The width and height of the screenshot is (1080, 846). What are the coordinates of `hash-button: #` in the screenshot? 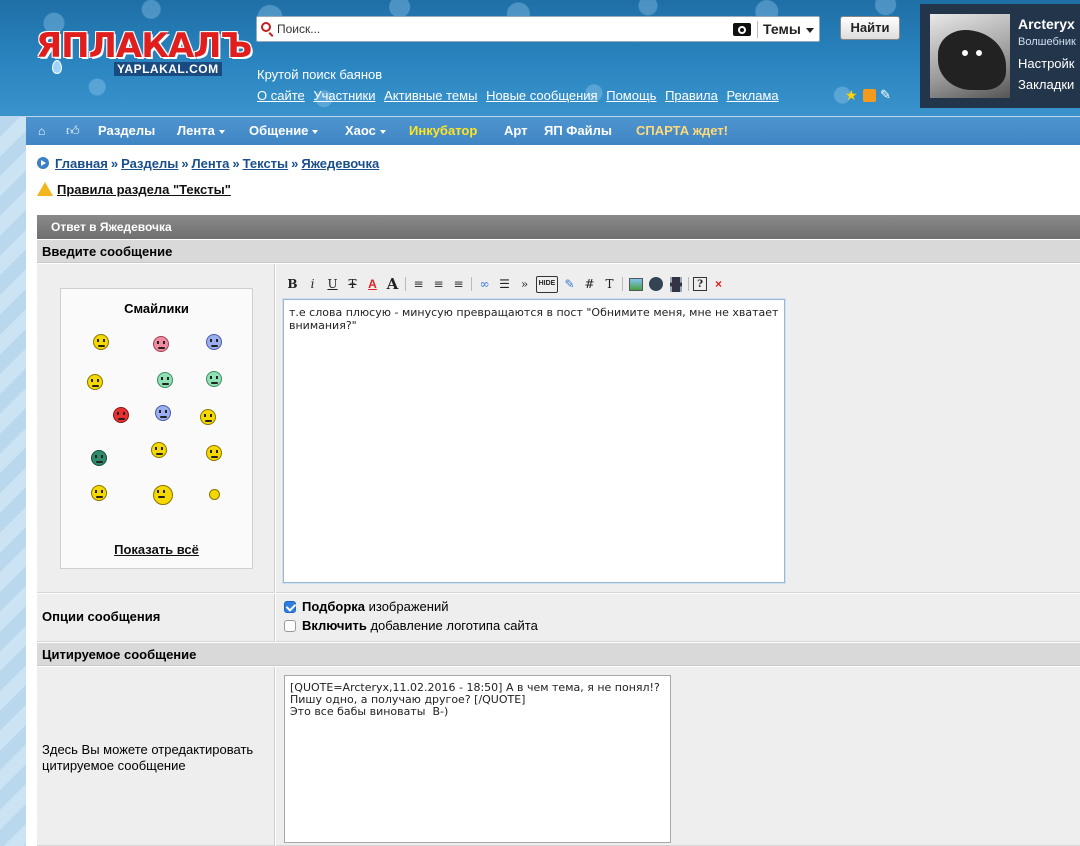 It's located at (589, 284).